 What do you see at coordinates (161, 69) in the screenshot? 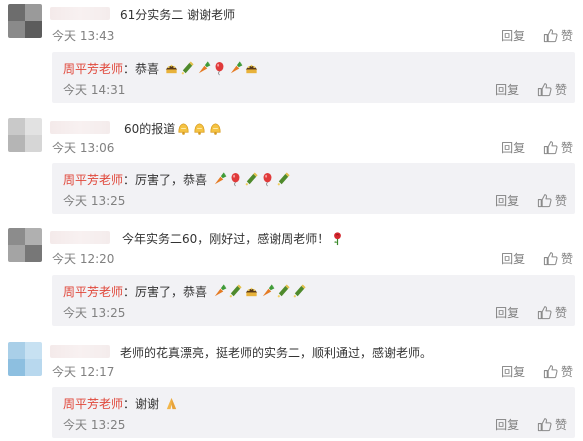
I see `reply-content: 周平芳老师：恭喜` at bounding box center [161, 69].